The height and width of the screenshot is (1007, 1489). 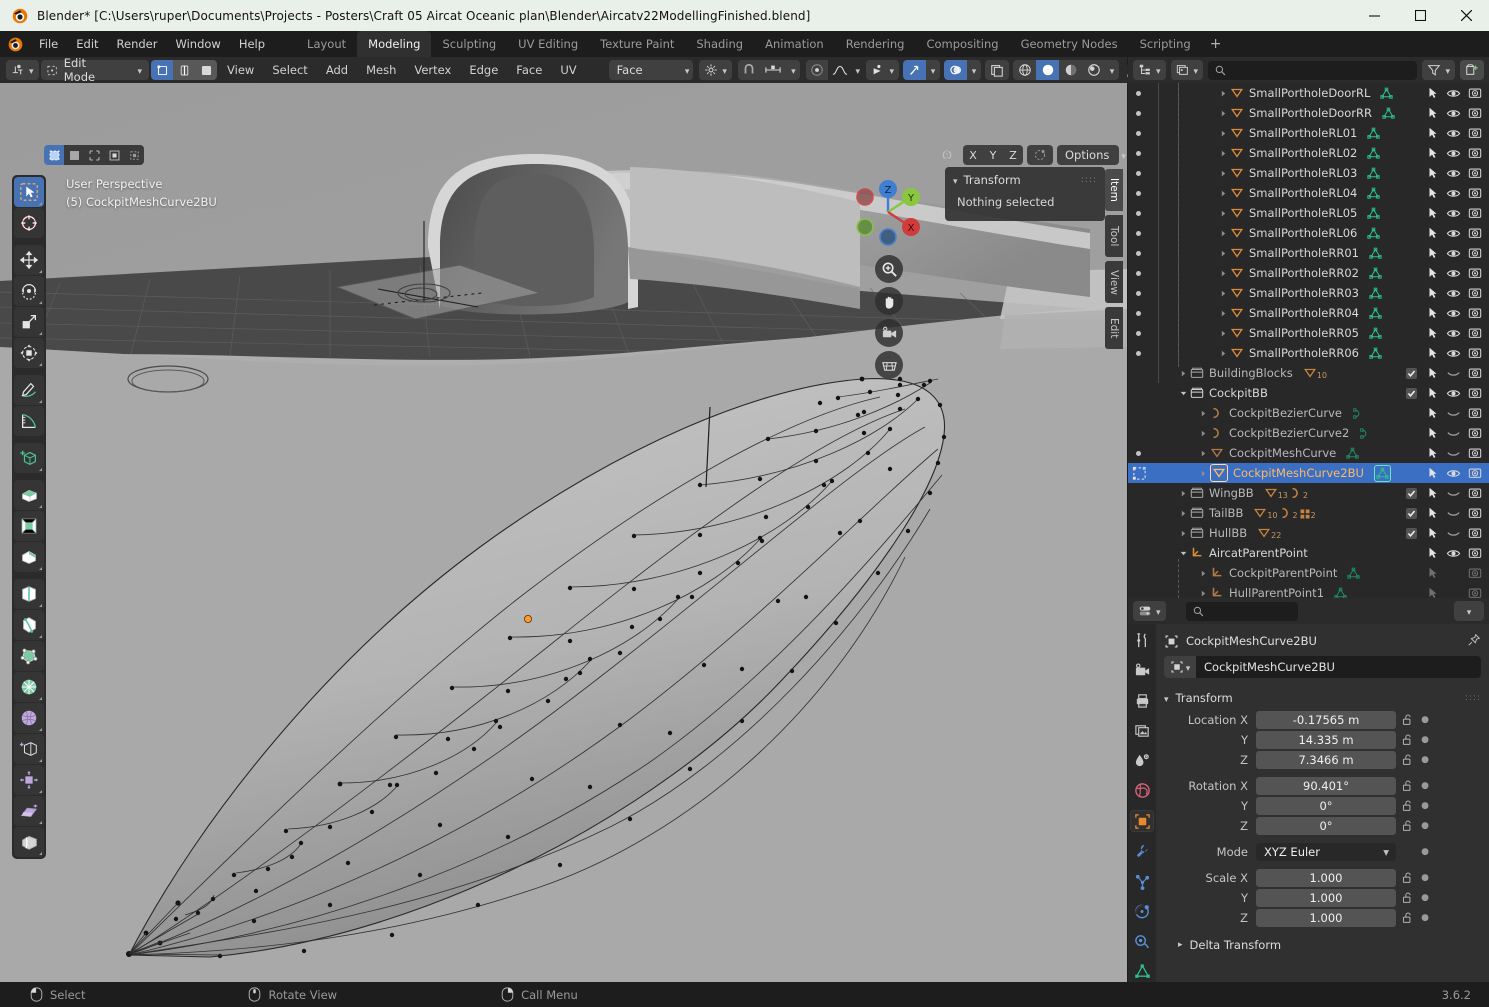 What do you see at coordinates (1326, 719) in the screenshot?
I see `property-value-field: -0.17565 m` at bounding box center [1326, 719].